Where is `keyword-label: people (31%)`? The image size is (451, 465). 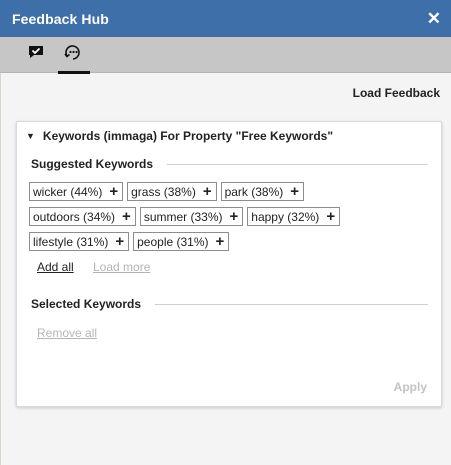
keyword-label: people (31%) is located at coordinates (173, 241).